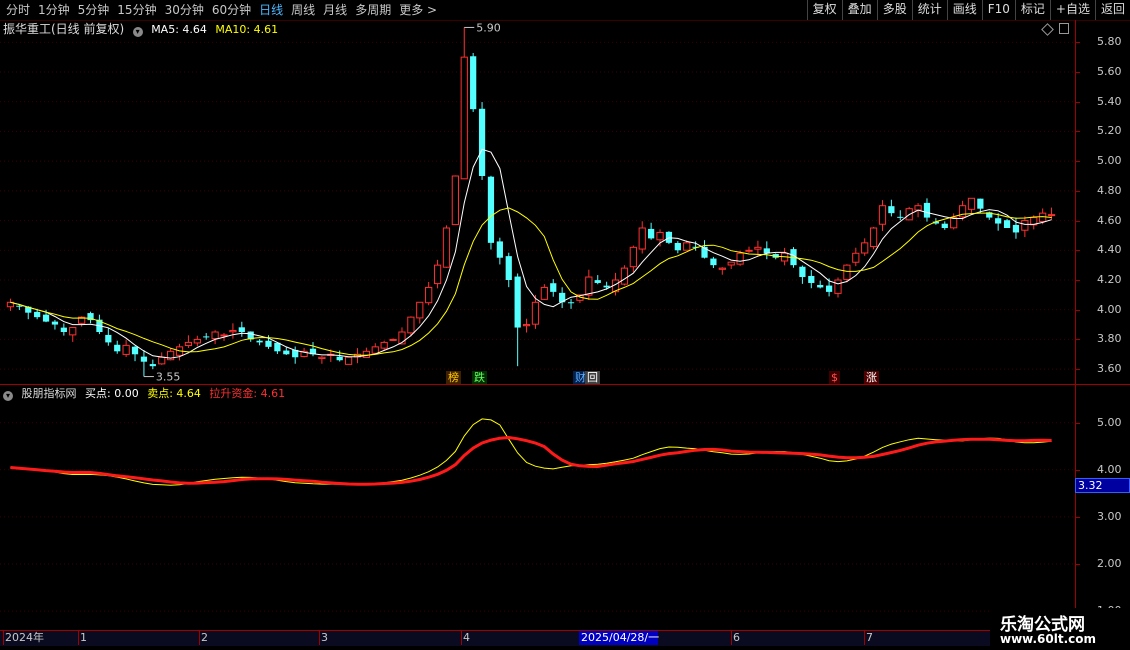 This screenshot has height=650, width=1130. What do you see at coordinates (1072, 10) in the screenshot?
I see `toolbar-button-7: +自选` at bounding box center [1072, 10].